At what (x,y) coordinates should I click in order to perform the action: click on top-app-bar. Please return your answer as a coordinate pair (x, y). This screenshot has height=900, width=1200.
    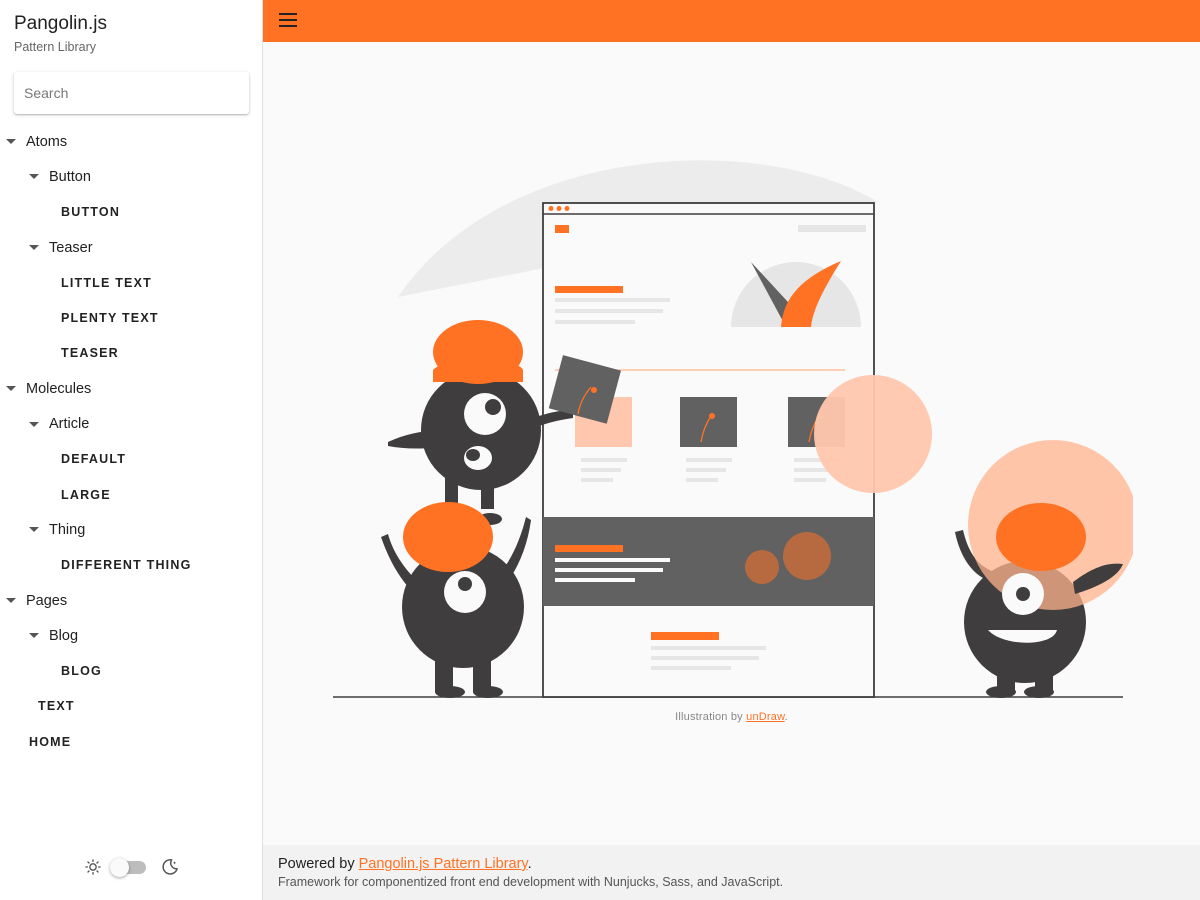
    Looking at the image, I should click on (731, 21).